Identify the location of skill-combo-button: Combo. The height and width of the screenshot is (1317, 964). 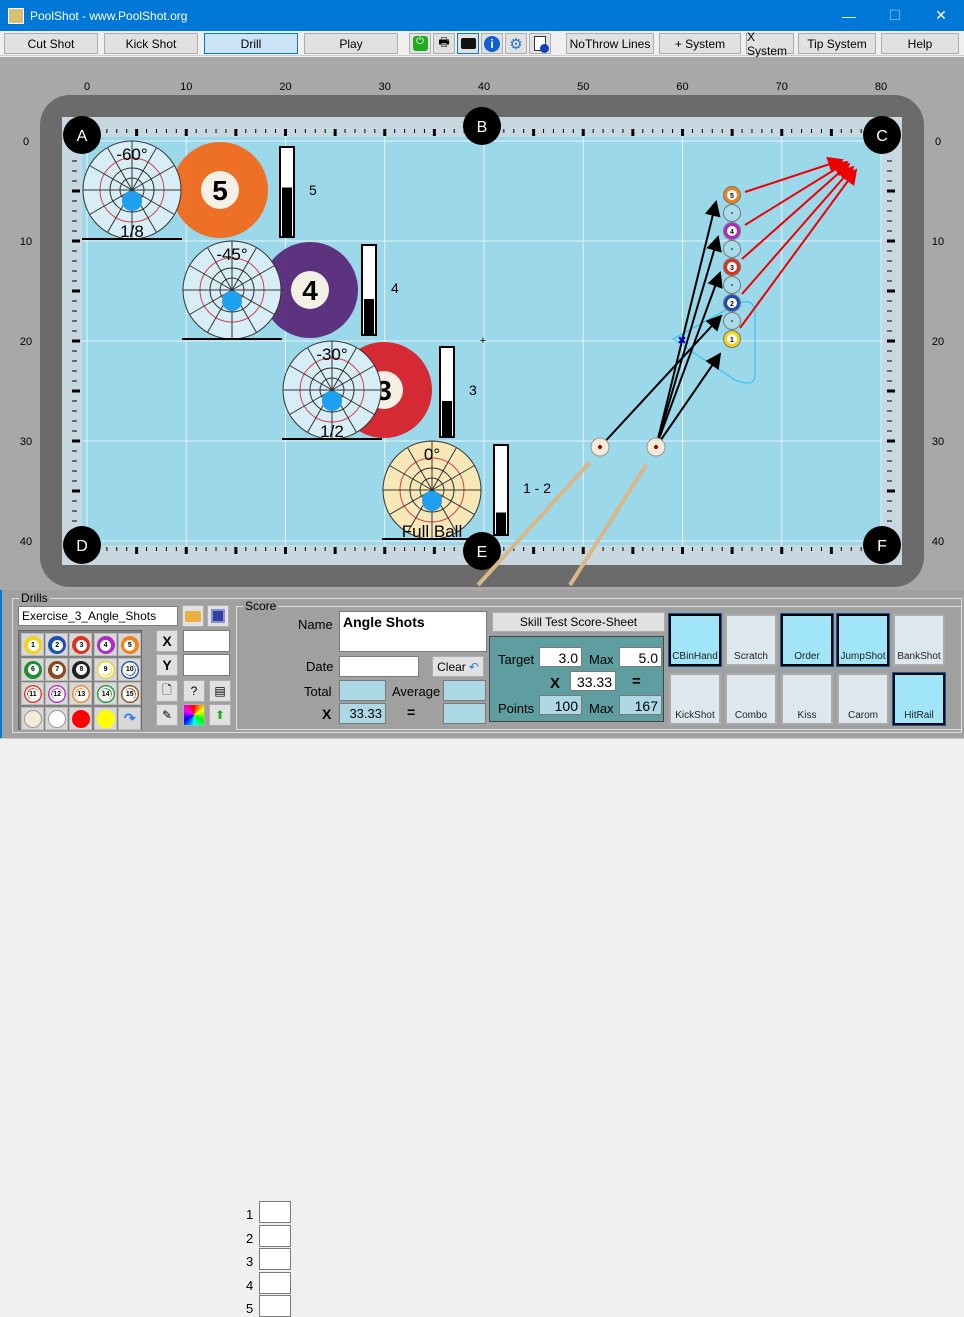
(751, 699).